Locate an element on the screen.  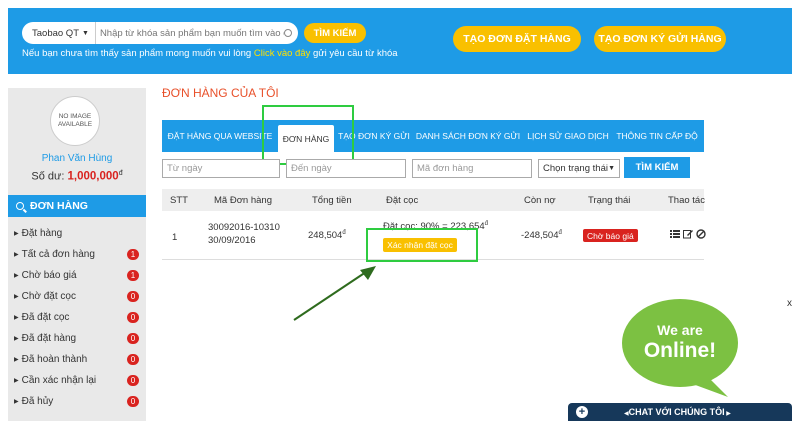
find-button: TÌM KIẾM is located at coordinates (657, 167).